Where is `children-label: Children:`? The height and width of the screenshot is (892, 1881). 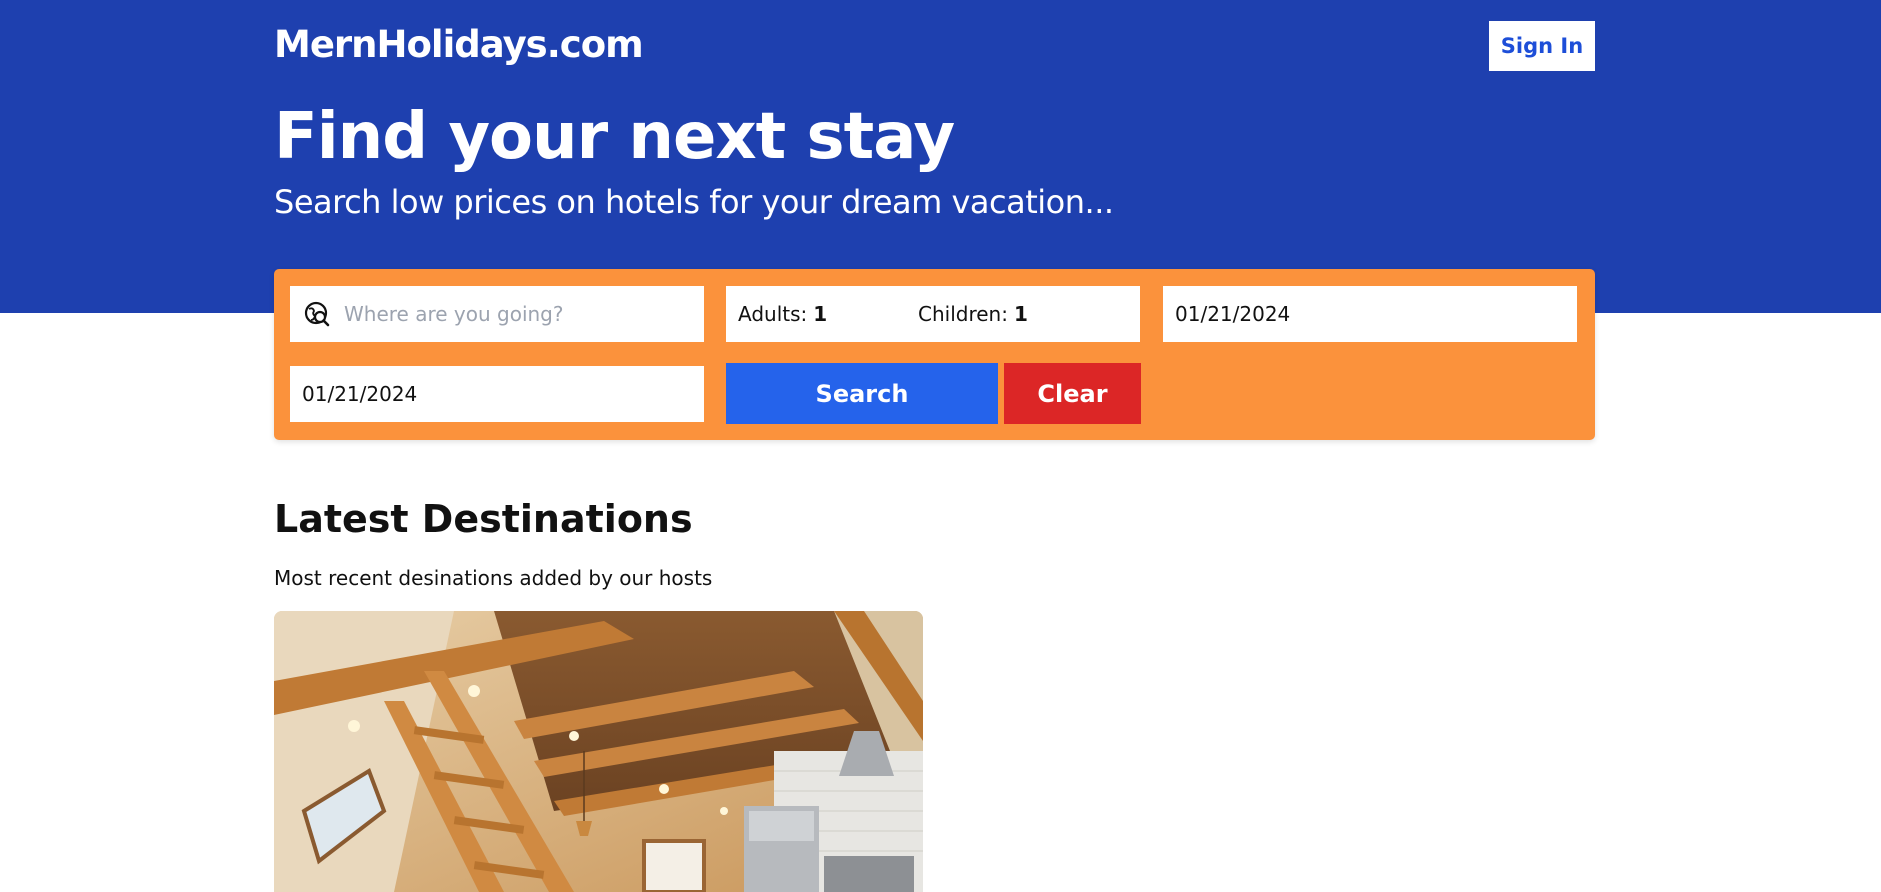
children-label: Children: is located at coordinates (963, 314).